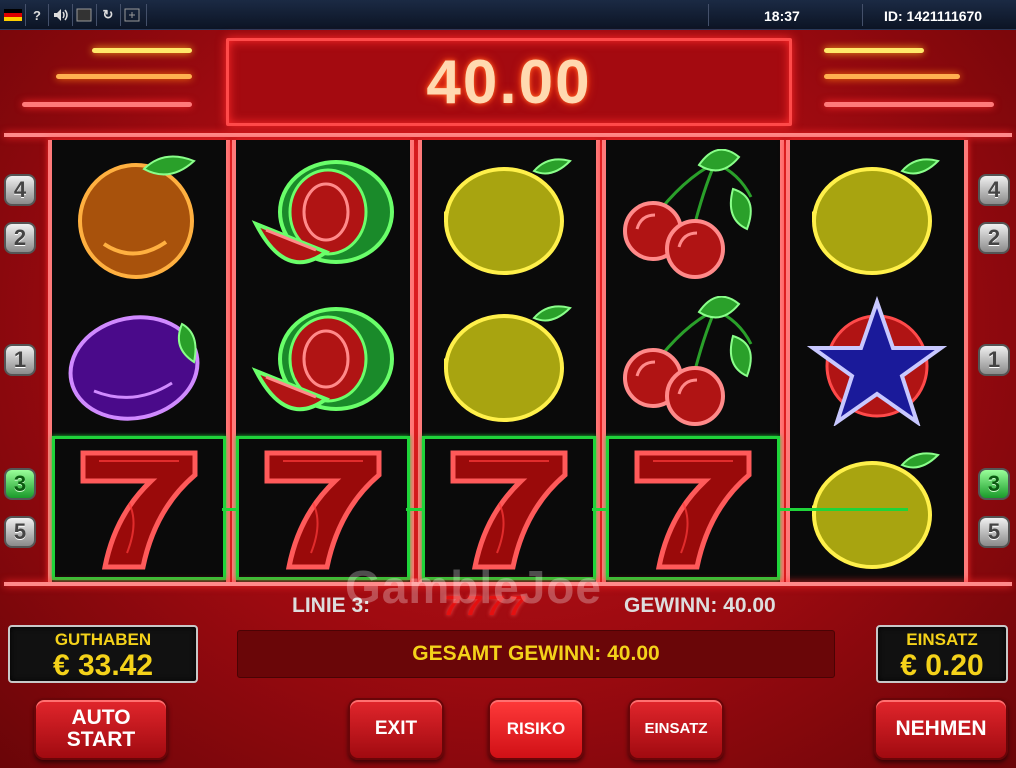 This screenshot has height=768, width=1016. Describe the element at coordinates (132, 15) in the screenshot. I see `fullscreen-icon` at that location.